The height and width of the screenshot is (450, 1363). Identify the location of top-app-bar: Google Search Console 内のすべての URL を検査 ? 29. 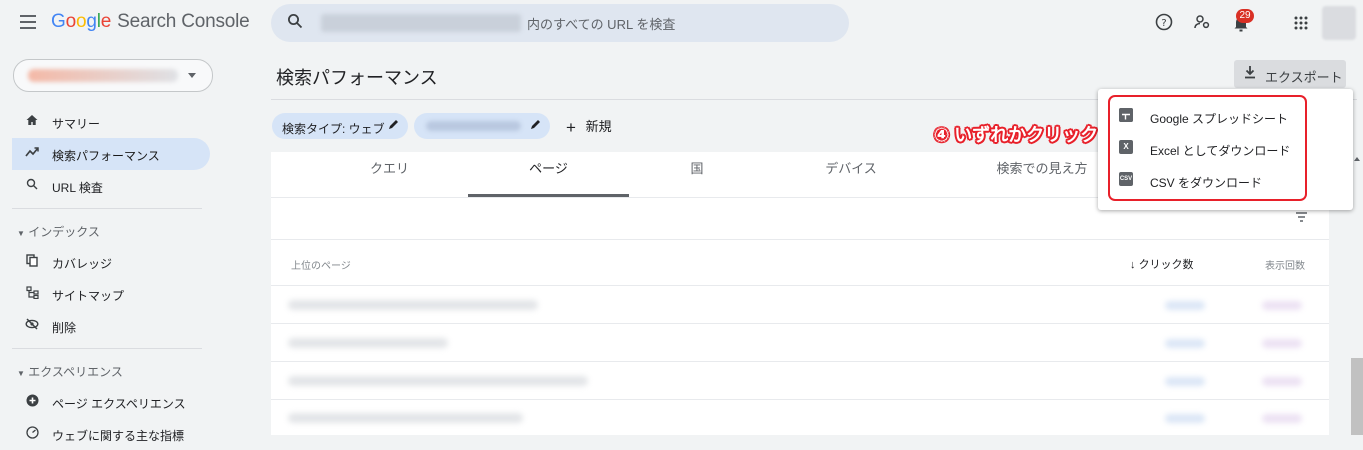
(681, 23).